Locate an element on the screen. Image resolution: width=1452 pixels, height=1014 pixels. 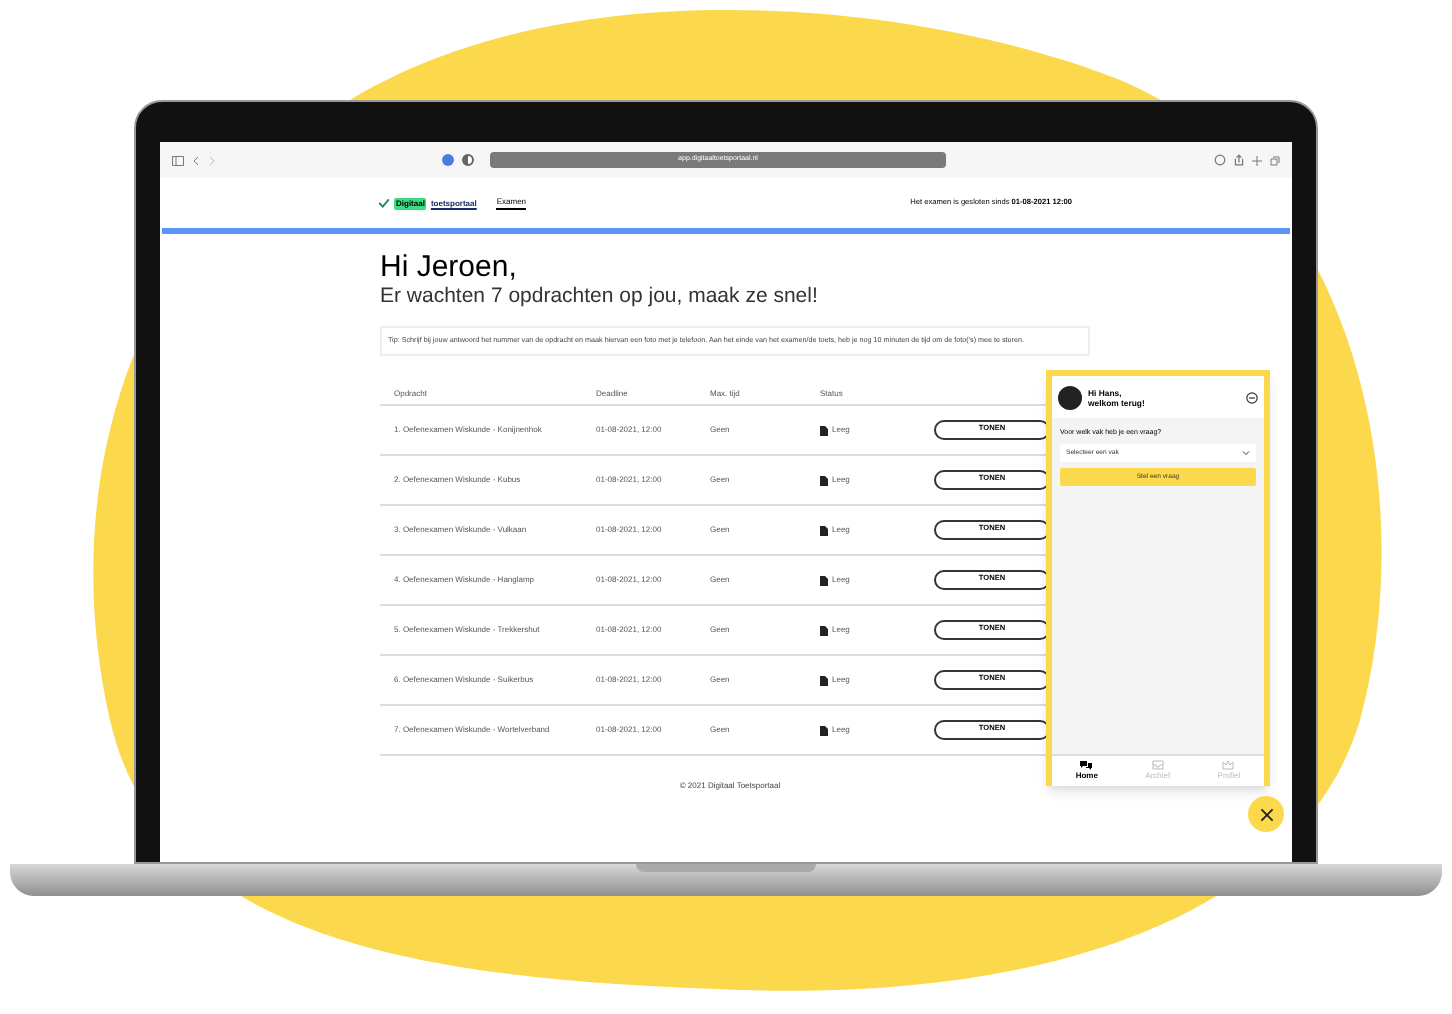
chat-bubbles-icon is located at coordinates (1086, 765).